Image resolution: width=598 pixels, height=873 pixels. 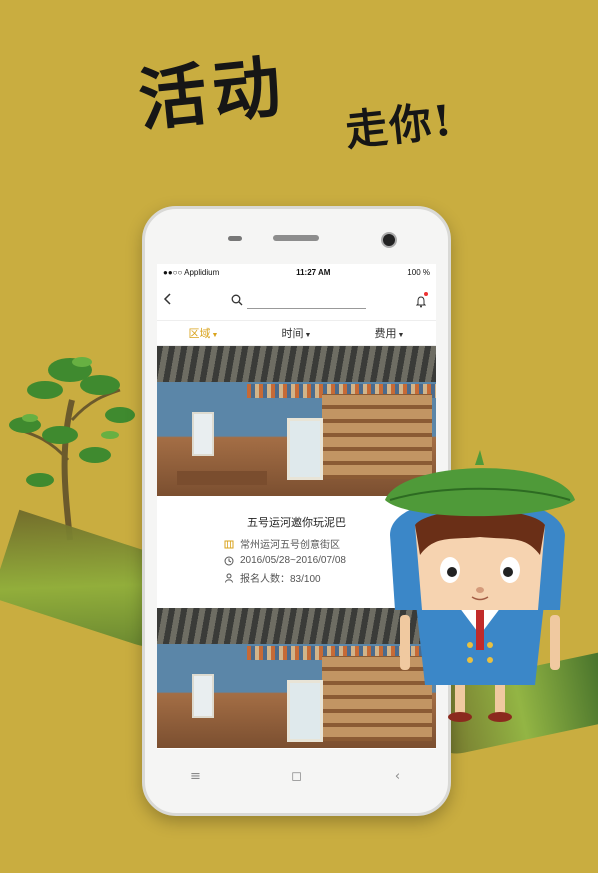 I want to click on phone-nav-keys: ≡ ◻ ‹, so click(x=296, y=776).